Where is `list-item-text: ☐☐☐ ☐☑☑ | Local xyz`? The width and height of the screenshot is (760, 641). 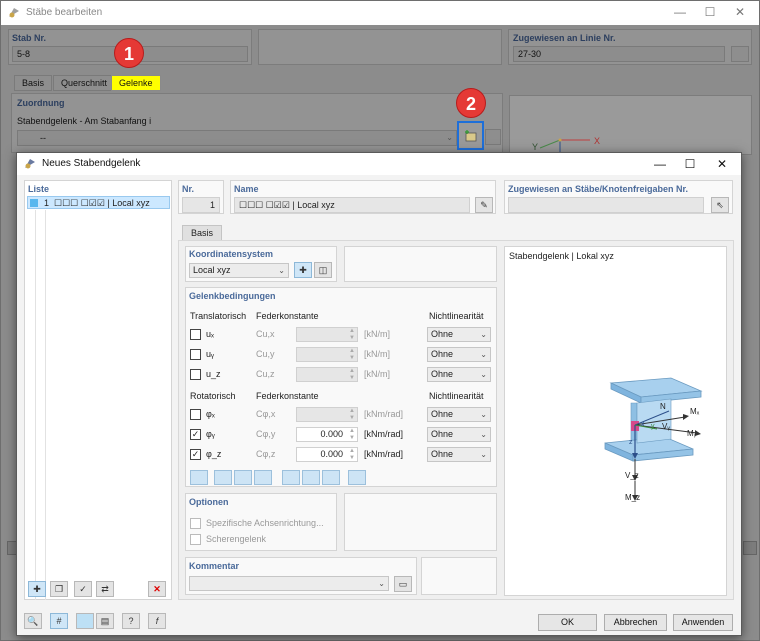
list-item-text: ☐☐☐ ☐☑☑ | Local xyz is located at coordinates (102, 203).